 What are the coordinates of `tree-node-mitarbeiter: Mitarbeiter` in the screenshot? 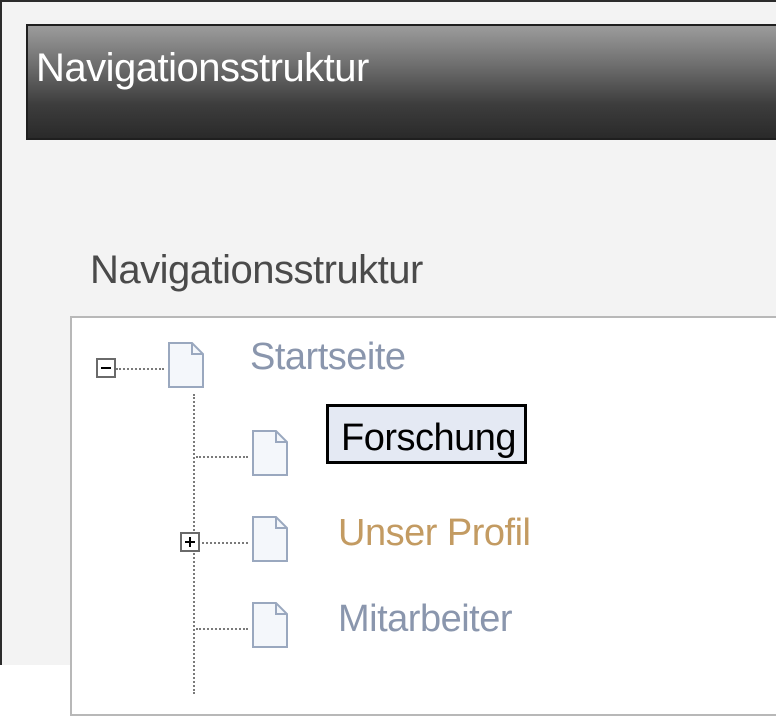 It's located at (425, 619).